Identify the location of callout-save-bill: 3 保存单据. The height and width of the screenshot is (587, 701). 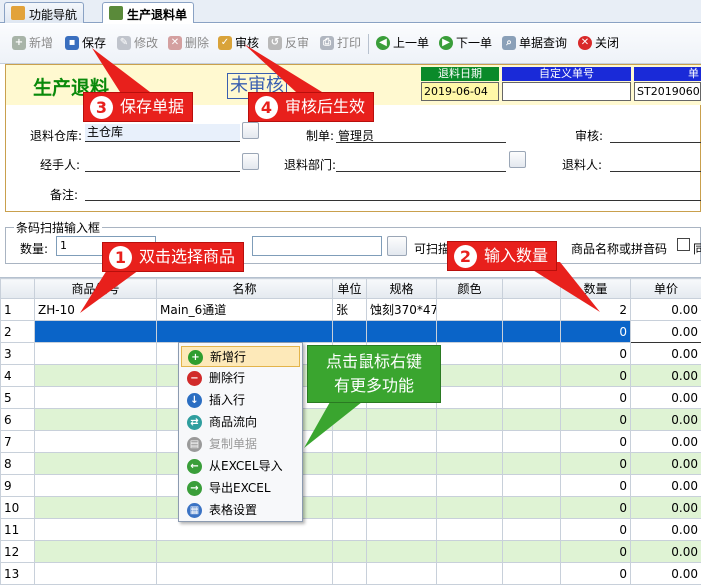
(138, 107).